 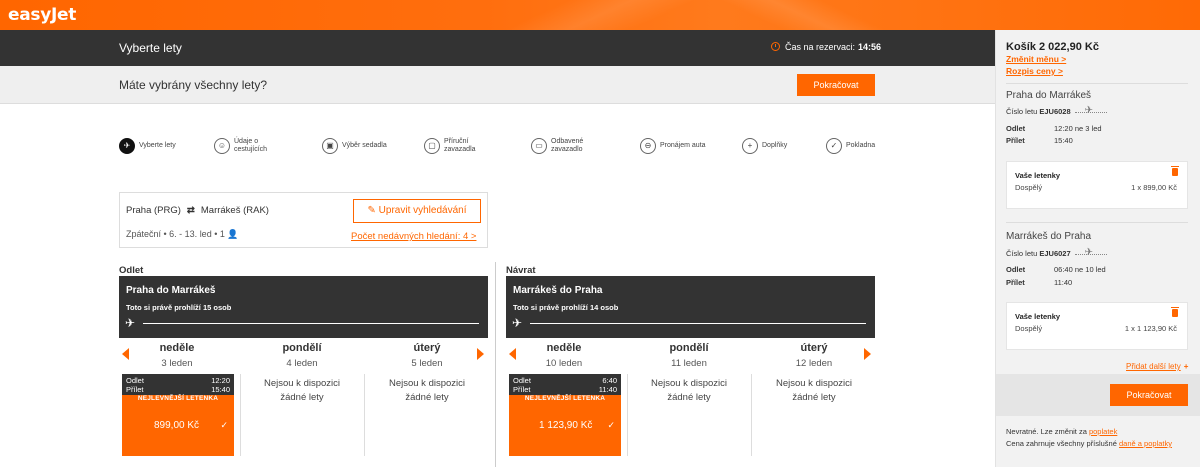 I want to click on step-hold-luggage: ▭ Odbavené zavazadlo, so click(x=560, y=146).